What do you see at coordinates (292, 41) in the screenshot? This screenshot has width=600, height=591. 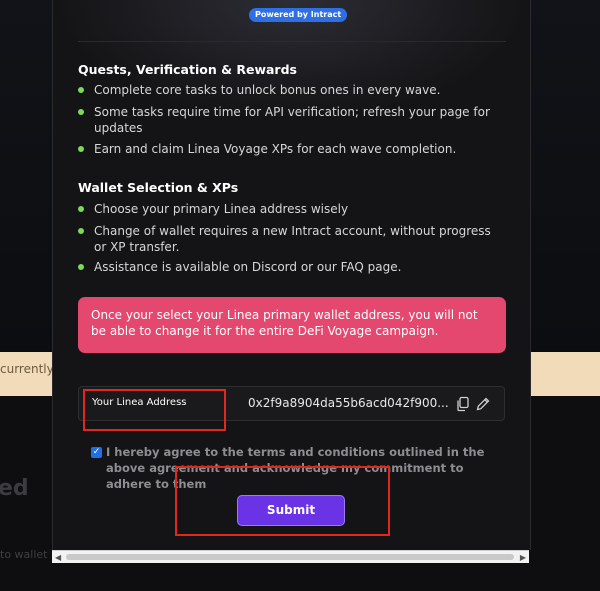 I see `header-divider` at bounding box center [292, 41].